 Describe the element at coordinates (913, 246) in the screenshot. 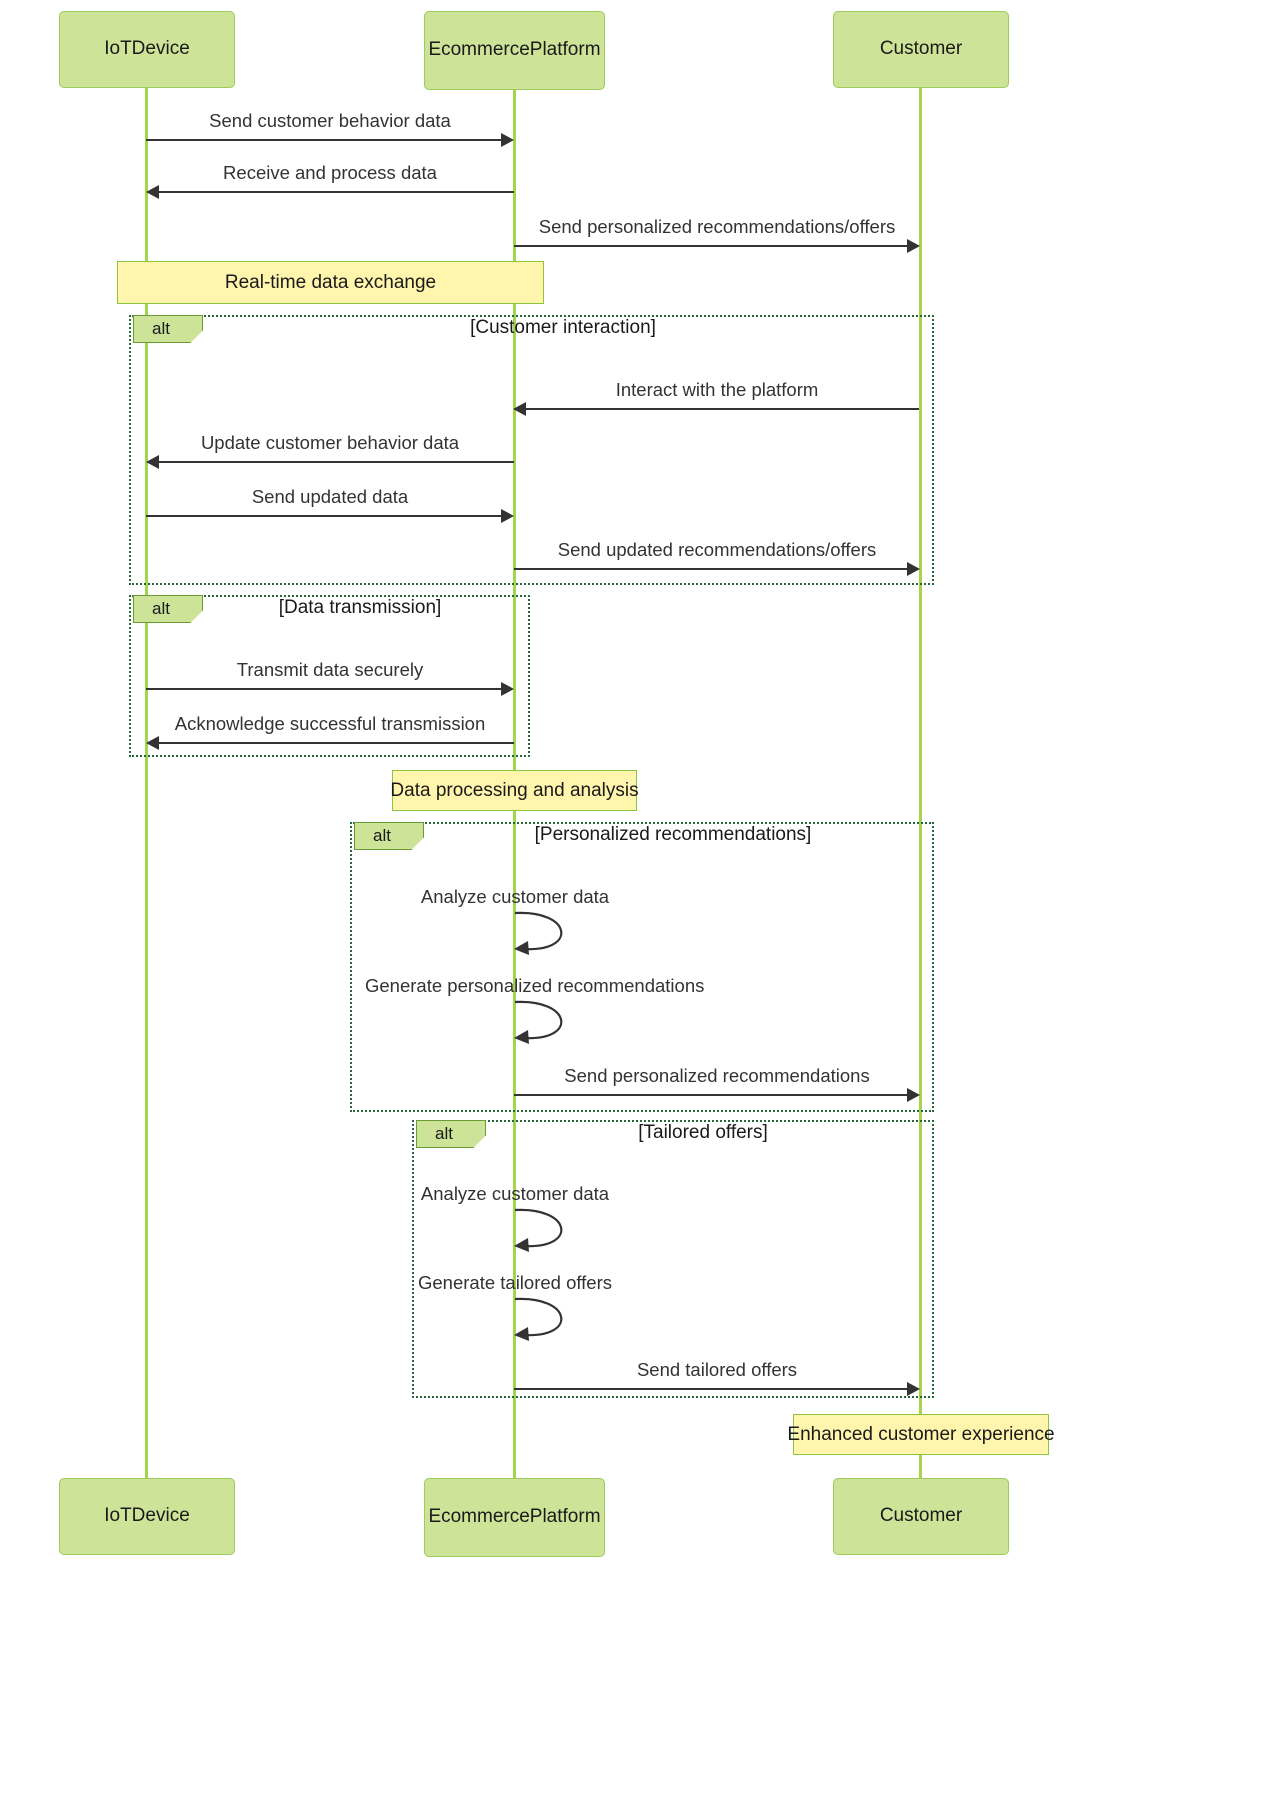

I see `arrowhead-right-send-personalized-recommendations-offers` at that location.